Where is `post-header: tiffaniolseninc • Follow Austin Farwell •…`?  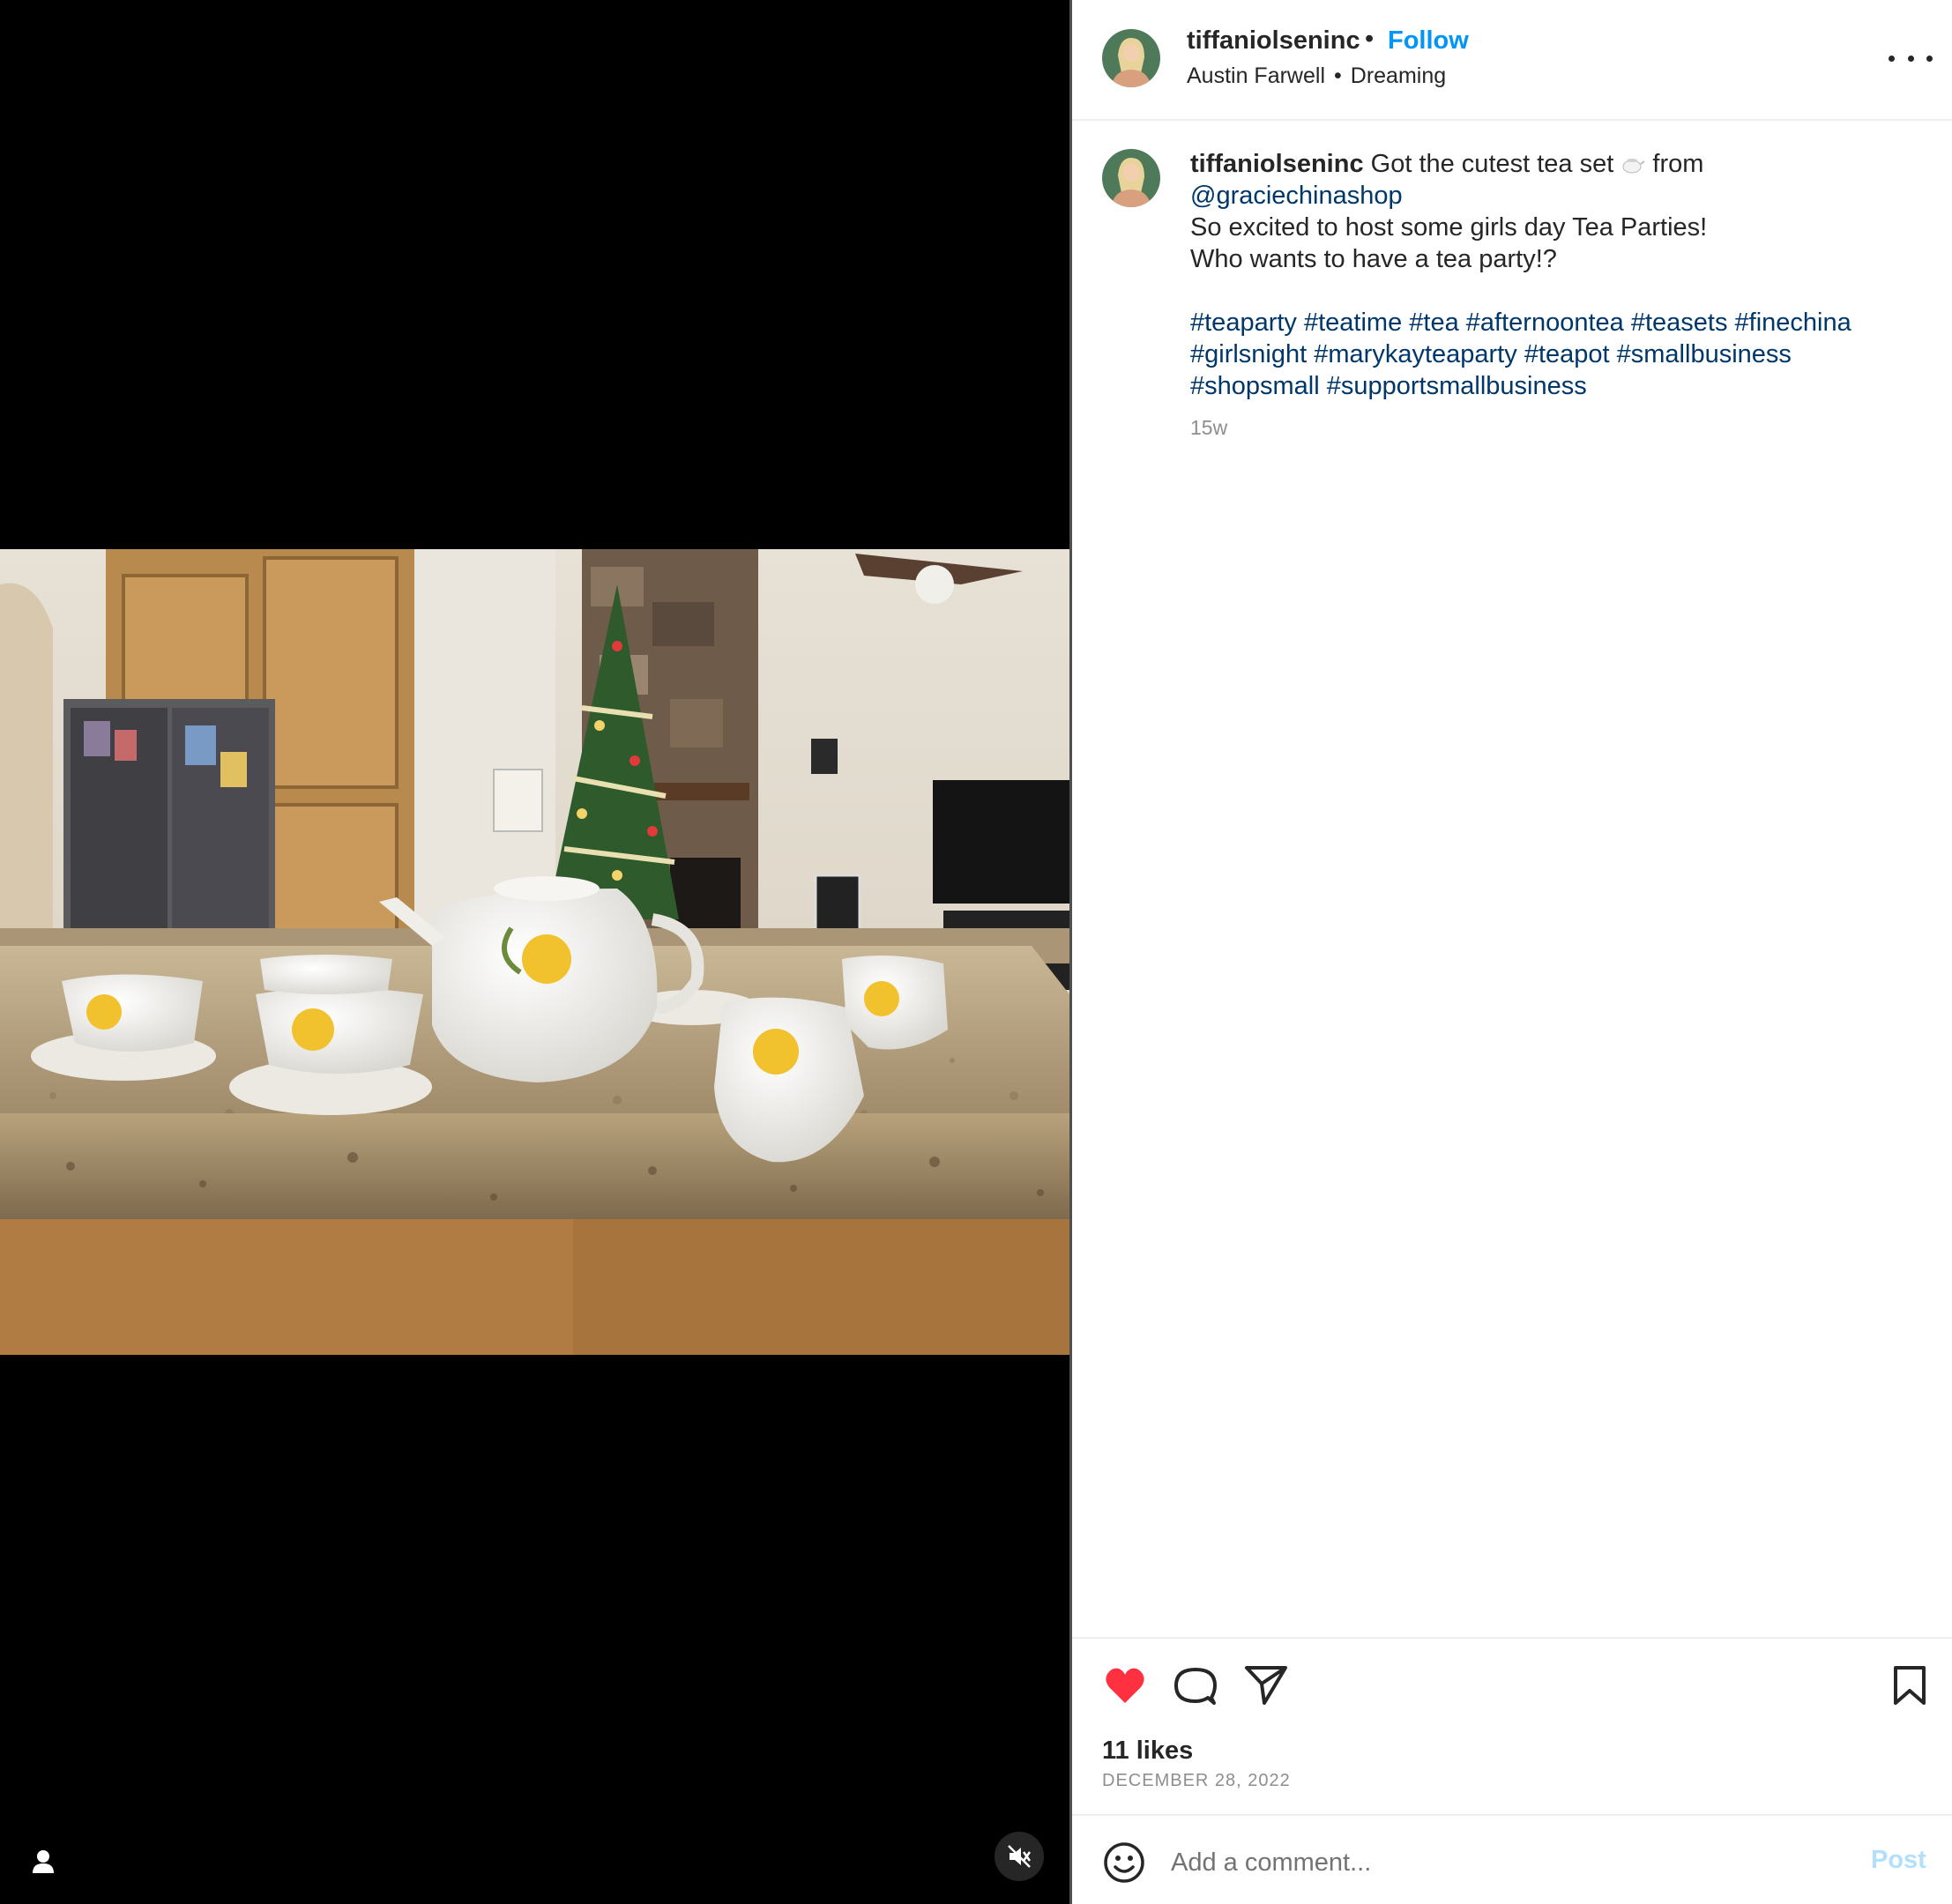 post-header: tiffaniolseninc • Follow Austin Farwell •… is located at coordinates (1512, 60).